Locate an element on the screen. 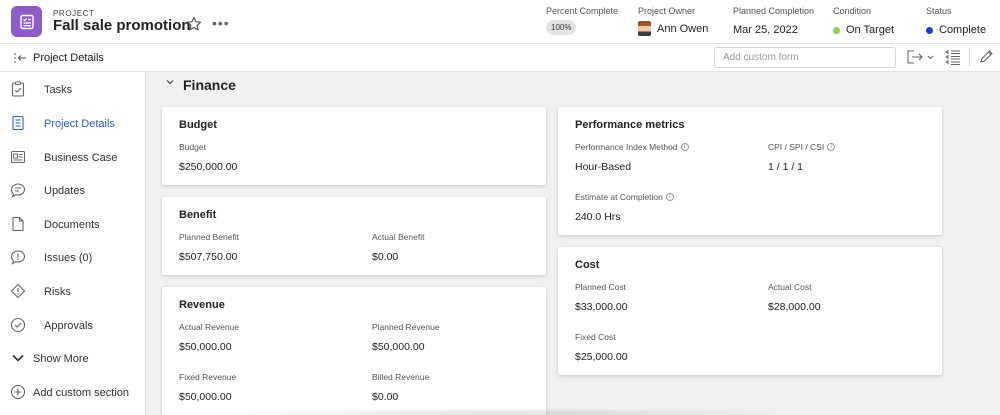 The width and height of the screenshot is (1000, 415). updates-icon is located at coordinates (18, 190).